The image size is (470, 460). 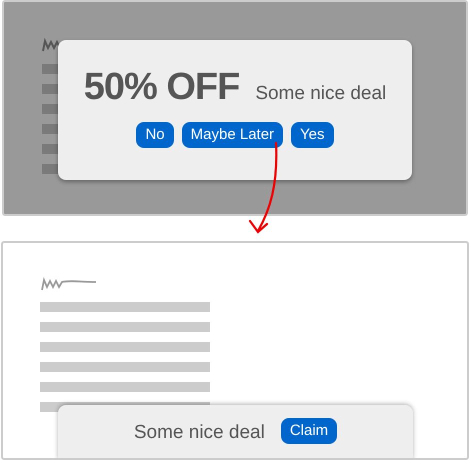 What do you see at coordinates (309, 431) in the screenshot?
I see `claim-button: Claim` at bounding box center [309, 431].